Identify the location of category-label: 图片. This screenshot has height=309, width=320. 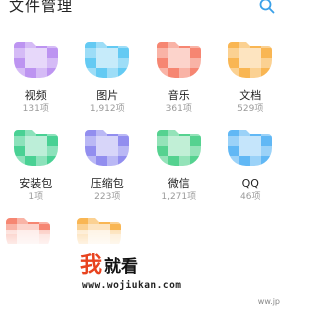
(107, 95).